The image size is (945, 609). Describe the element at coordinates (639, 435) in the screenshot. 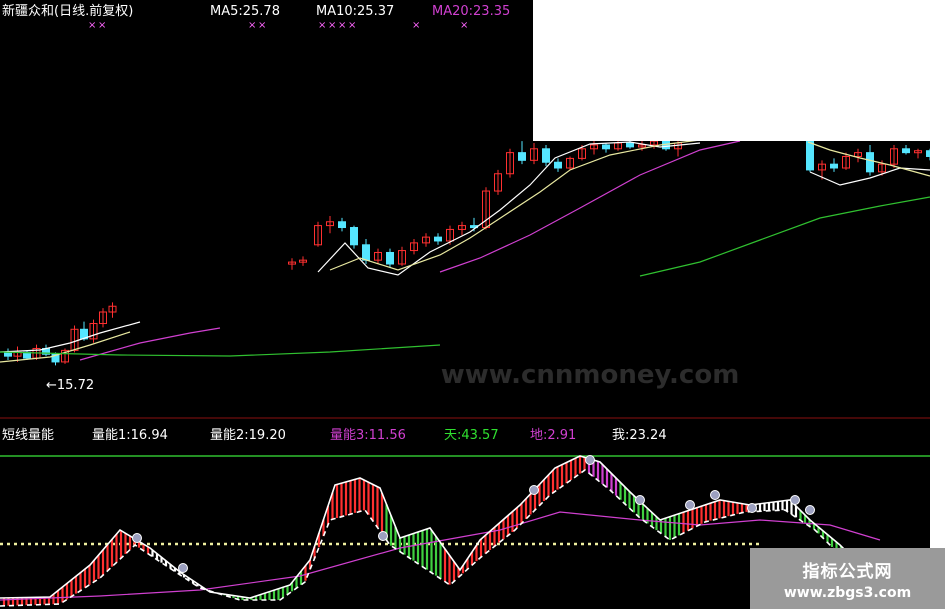

I see `indicator-label-6: 我:23.24` at that location.